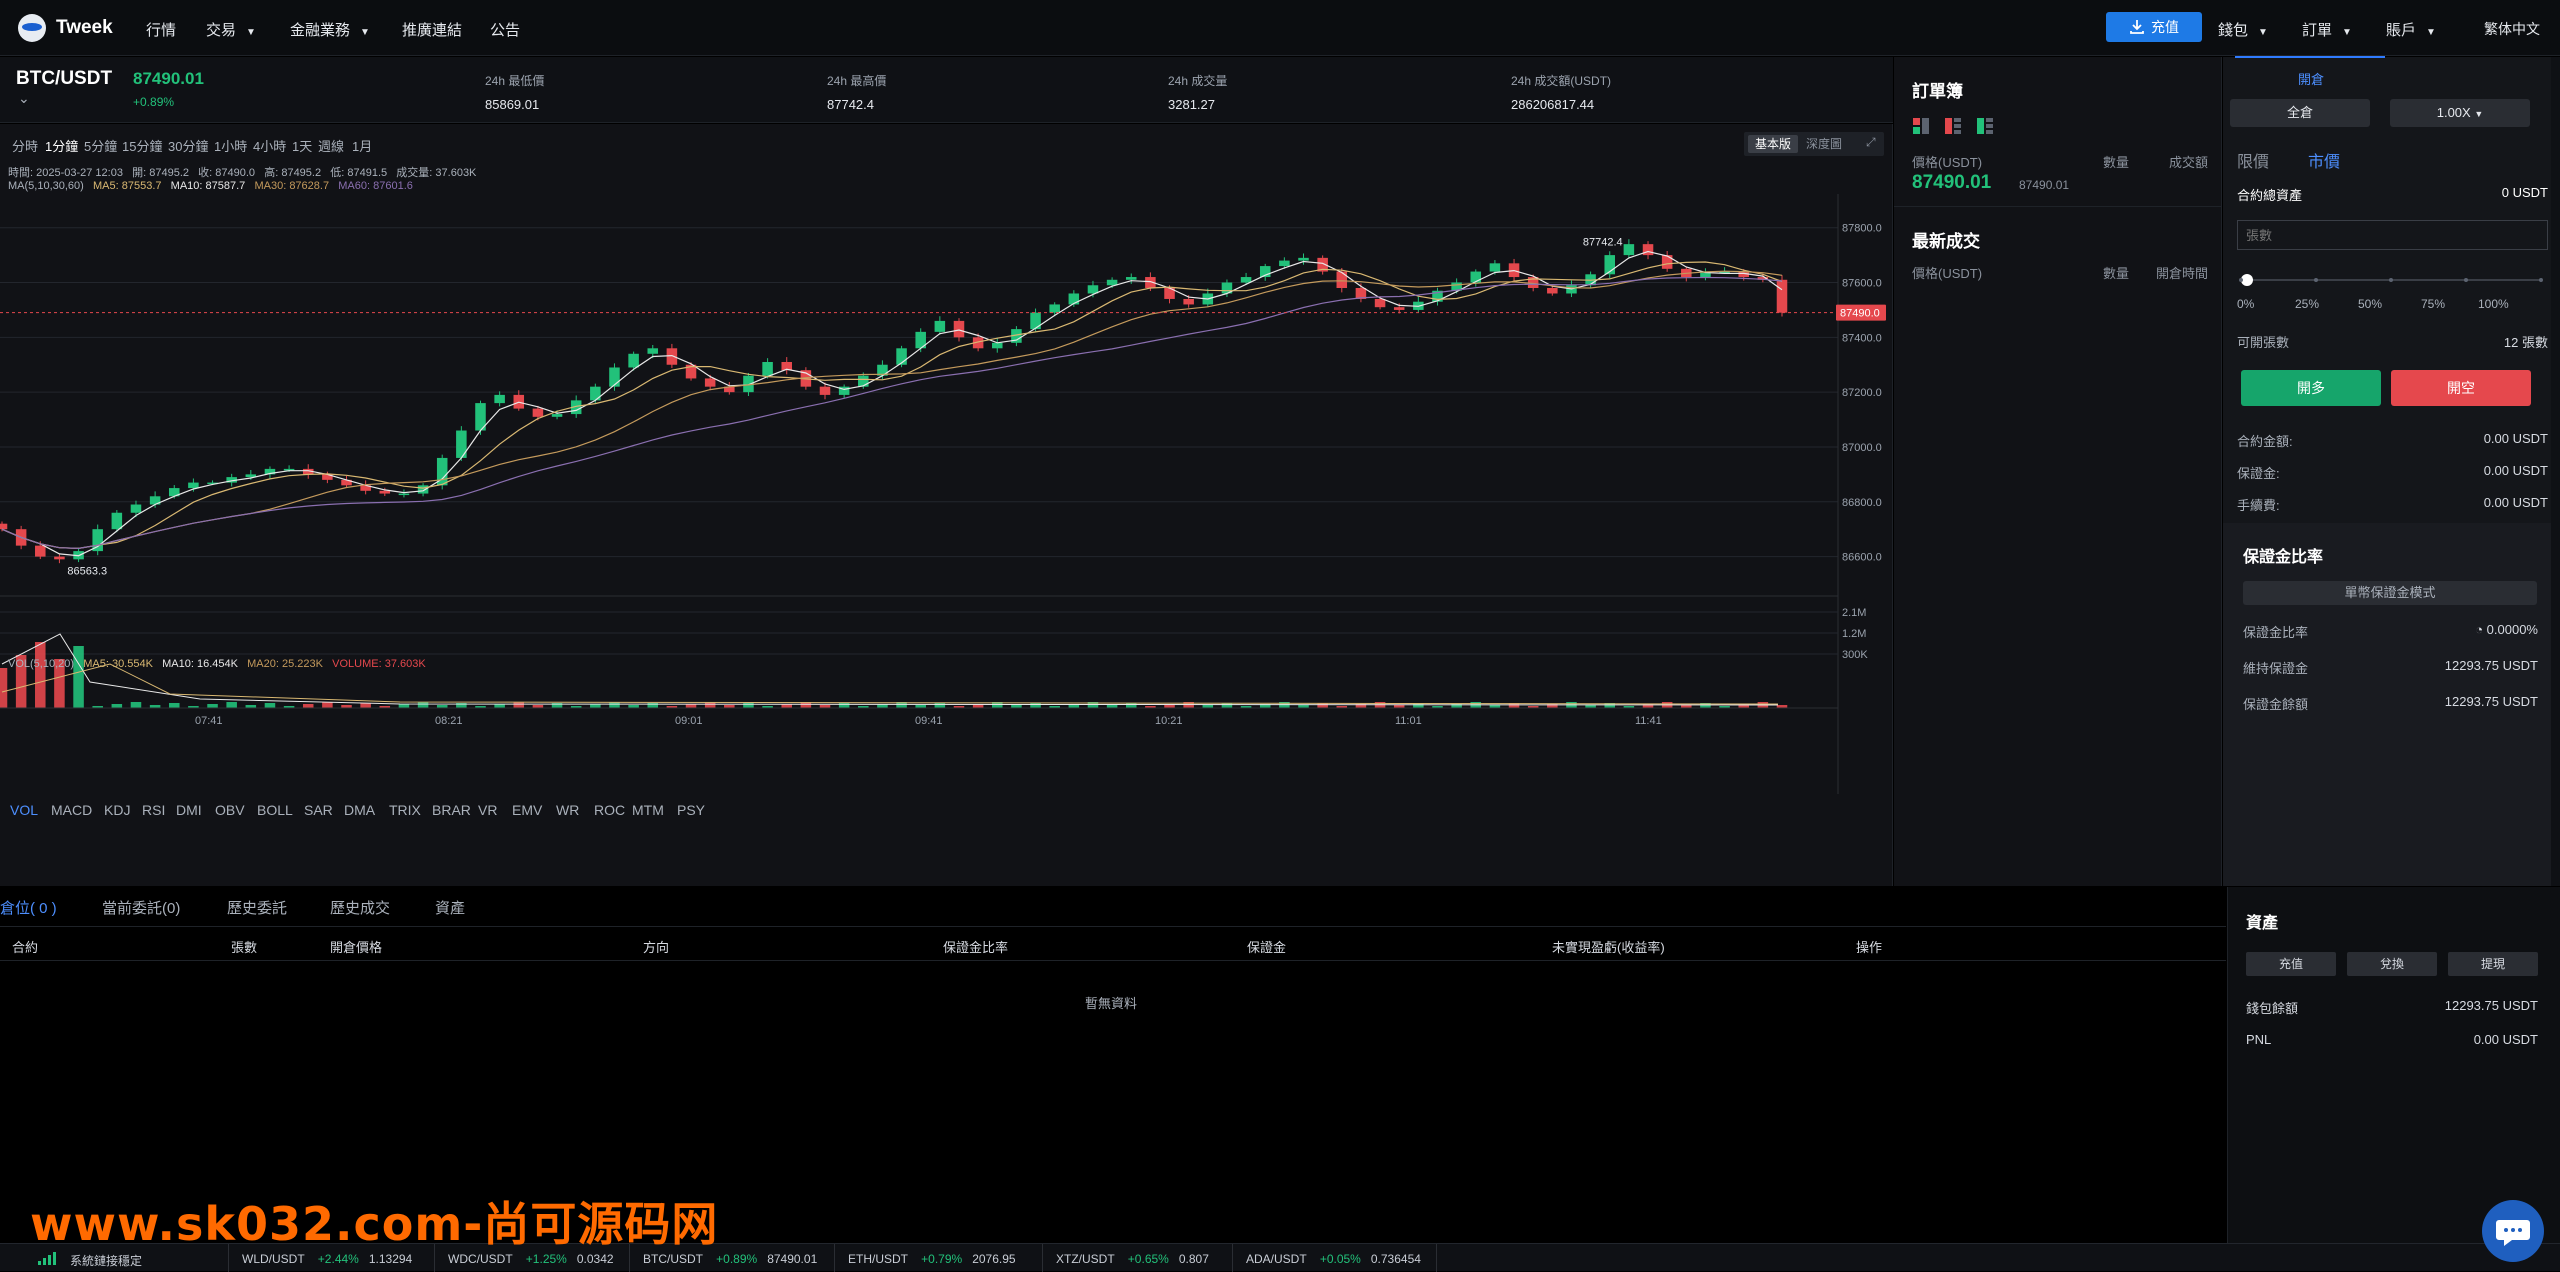 This screenshot has height=1272, width=2560. Describe the element at coordinates (1193, 1259) in the screenshot. I see `ticker-price: 0.807` at that location.